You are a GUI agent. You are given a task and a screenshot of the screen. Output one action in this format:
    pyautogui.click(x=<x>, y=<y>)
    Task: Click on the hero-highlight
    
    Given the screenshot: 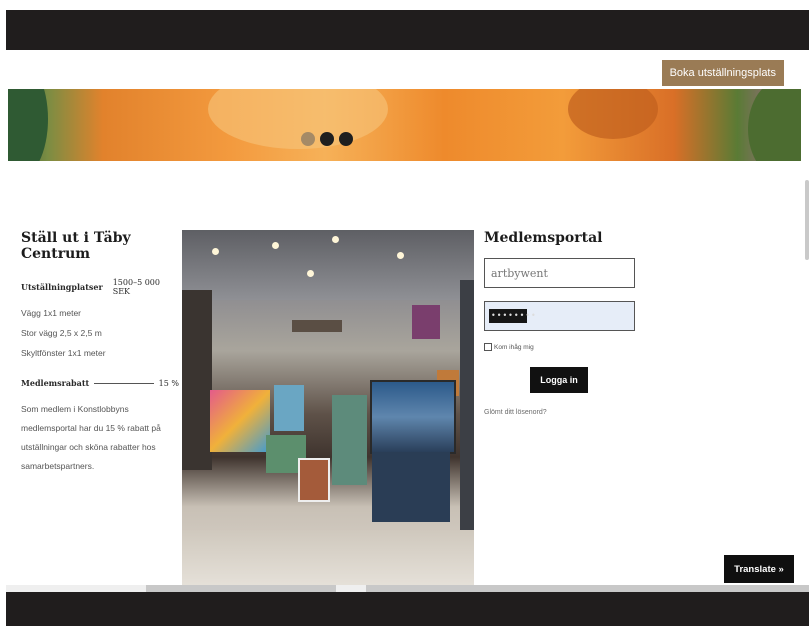 What is the action you would take?
    pyautogui.click(x=298, y=119)
    